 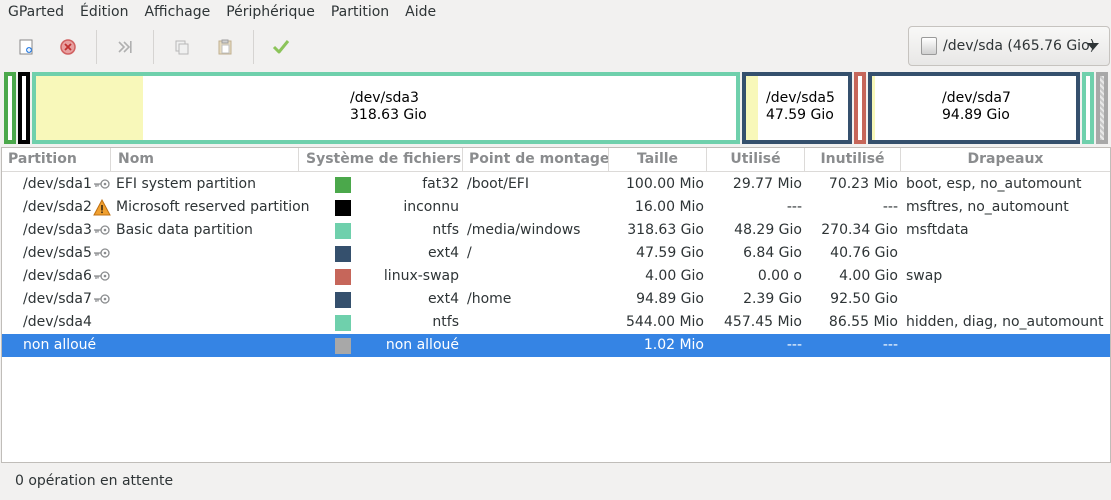 I want to click on menu-edit: Édition, so click(x=104, y=12).